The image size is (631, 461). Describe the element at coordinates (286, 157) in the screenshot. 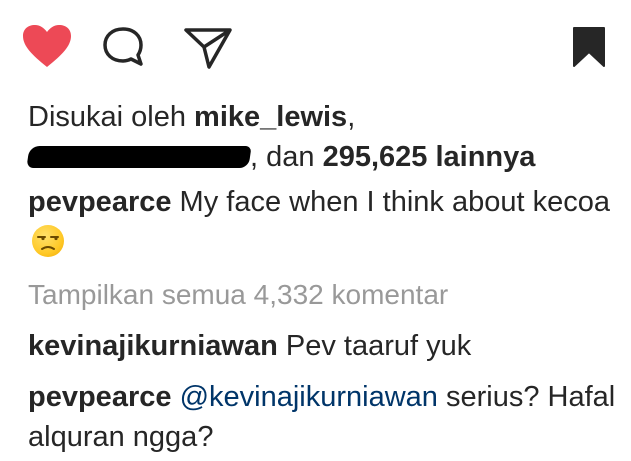

I see `likes-mid: , dan` at that location.